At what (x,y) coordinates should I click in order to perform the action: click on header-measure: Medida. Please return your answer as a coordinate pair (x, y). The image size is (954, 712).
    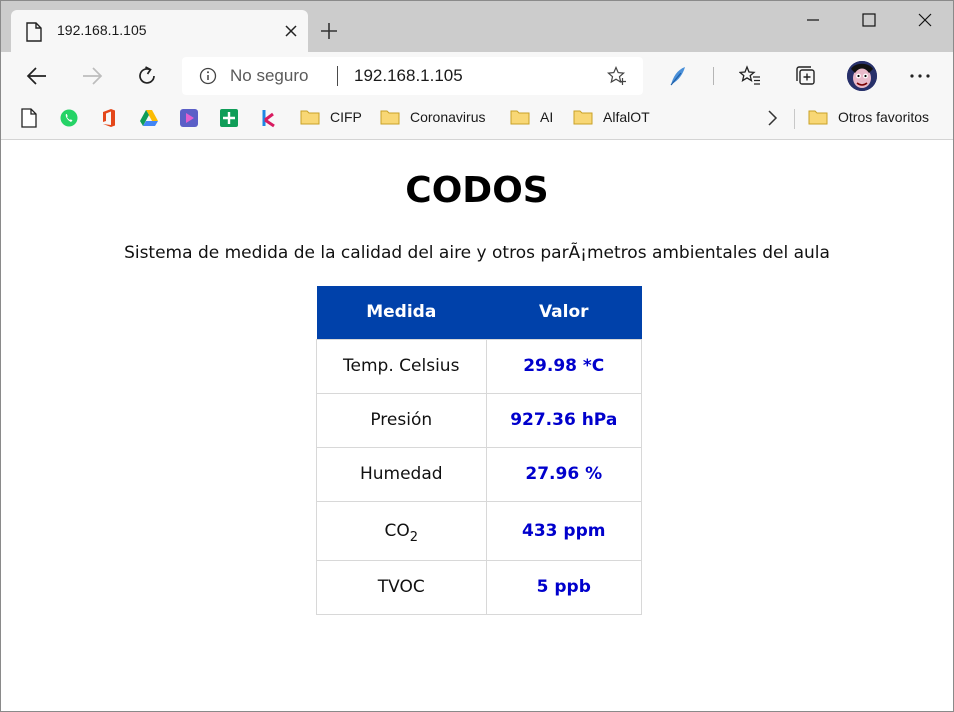
    Looking at the image, I should click on (401, 312).